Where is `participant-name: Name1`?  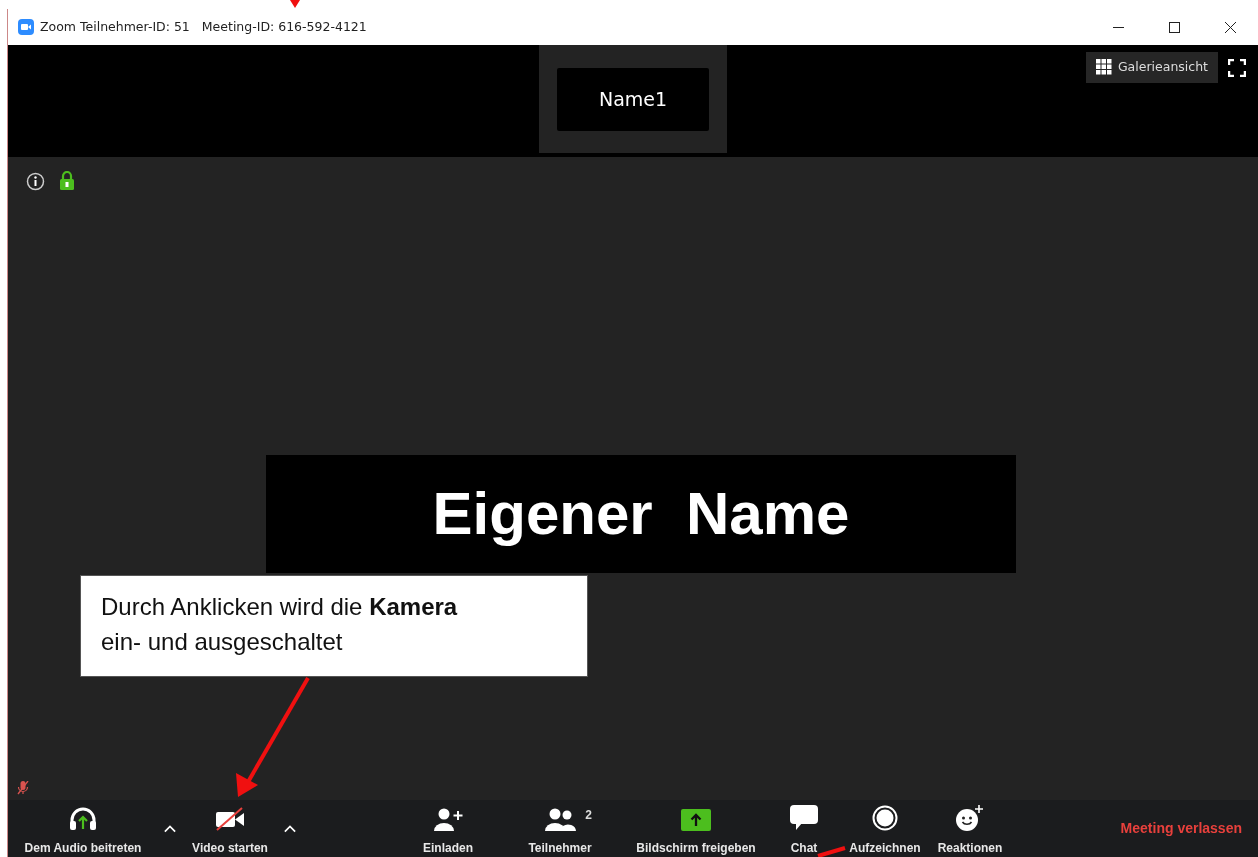
participant-name: Name1 is located at coordinates (633, 99).